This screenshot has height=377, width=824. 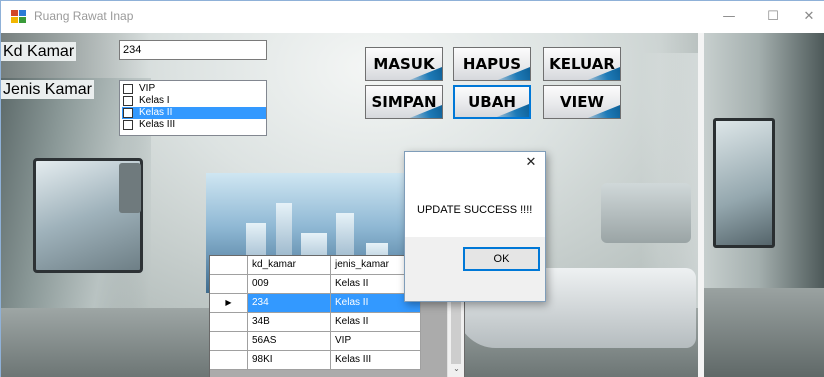 What do you see at coordinates (229, 265) in the screenshot?
I see `grid-corner-cell` at bounding box center [229, 265].